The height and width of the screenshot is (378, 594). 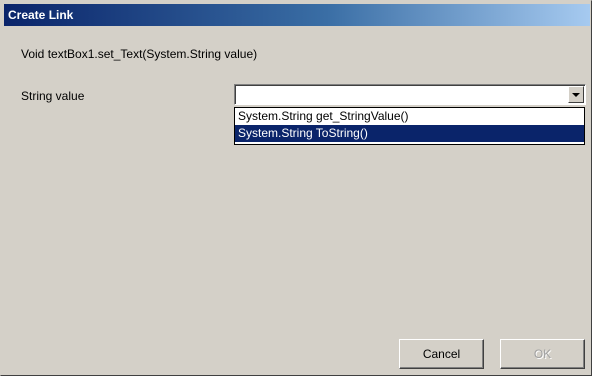 I want to click on chevron-down-icon, so click(x=576, y=94).